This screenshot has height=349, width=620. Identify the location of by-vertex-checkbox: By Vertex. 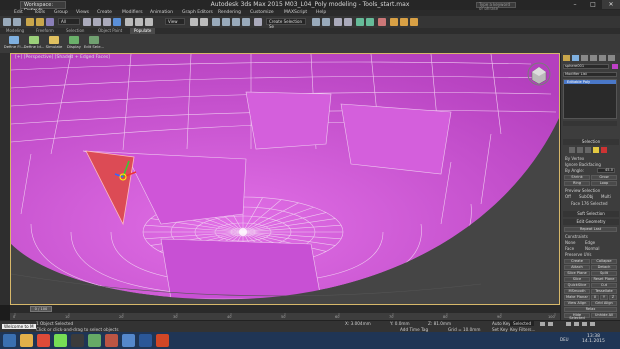
(574, 158).